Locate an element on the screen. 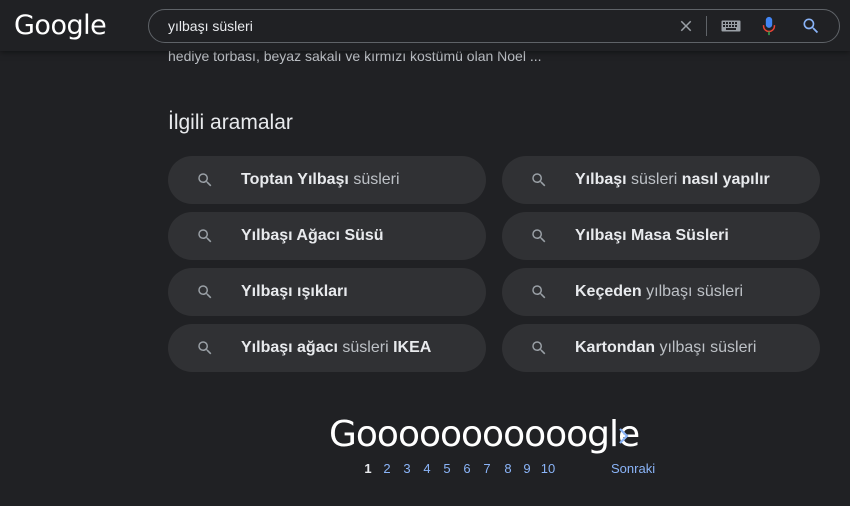 This screenshot has height=506, width=850. chevron-right-icon is located at coordinates (624, 436).